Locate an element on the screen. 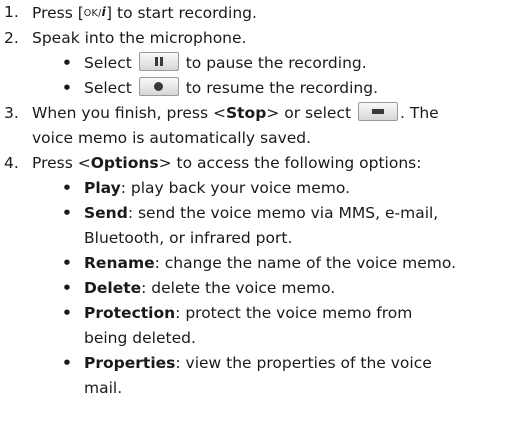  pause-icon is located at coordinates (158, 61).